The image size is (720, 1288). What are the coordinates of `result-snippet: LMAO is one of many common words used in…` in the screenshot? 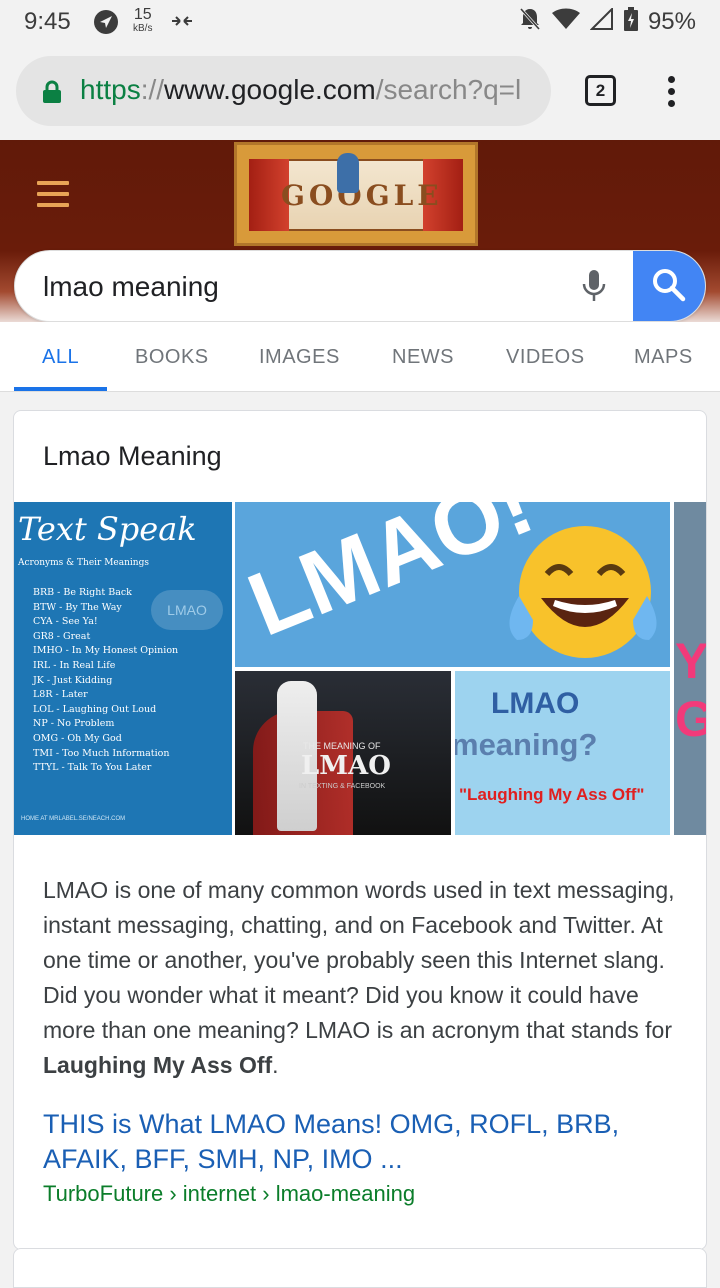 It's located at (363, 978).